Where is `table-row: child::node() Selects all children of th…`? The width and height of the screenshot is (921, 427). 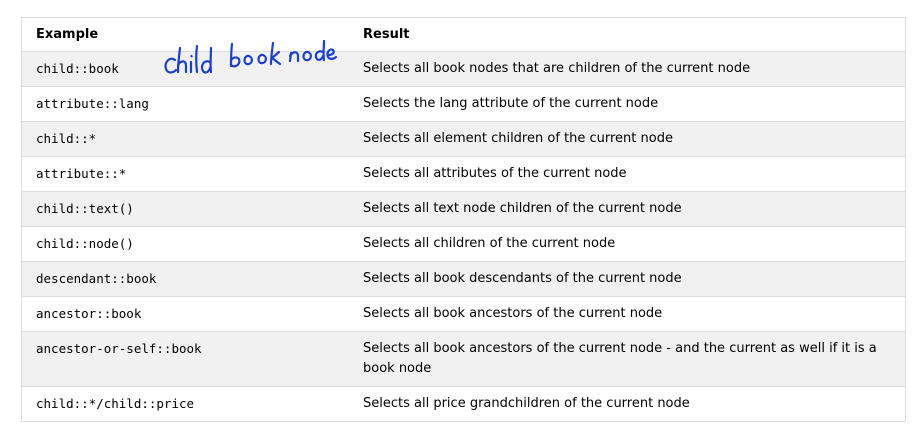
table-row: child::node() Selects all children of th… is located at coordinates (463, 244).